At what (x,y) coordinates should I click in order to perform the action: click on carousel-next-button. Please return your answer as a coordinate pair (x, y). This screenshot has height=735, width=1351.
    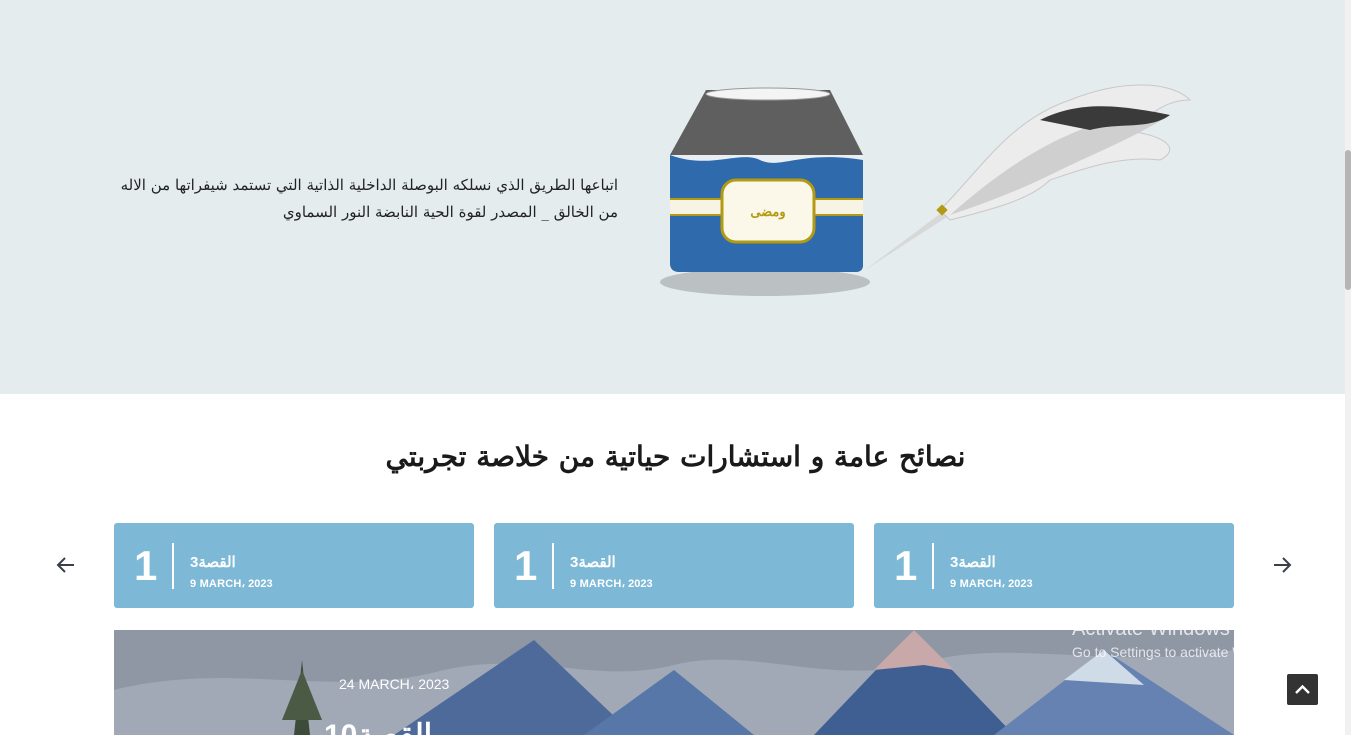
    Looking at the image, I should click on (1282, 565).